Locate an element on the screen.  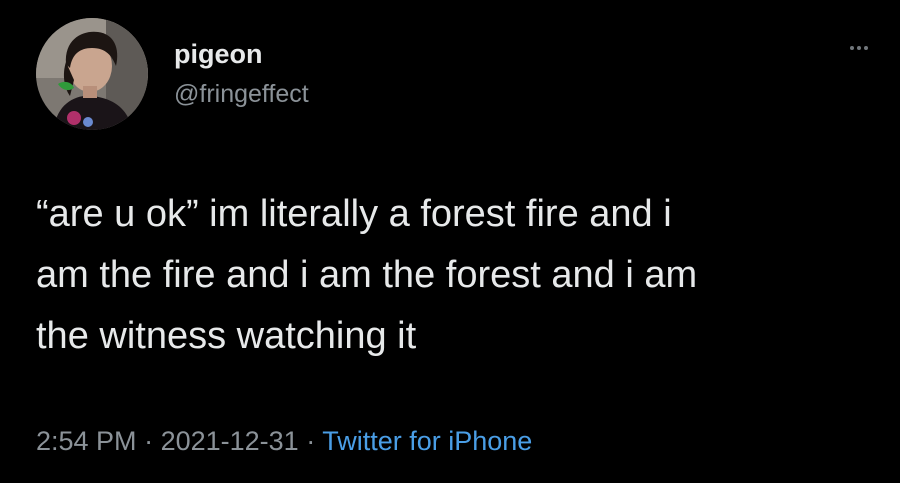
tweet-text-line: the witness watching it is located at coordinates (226, 336).